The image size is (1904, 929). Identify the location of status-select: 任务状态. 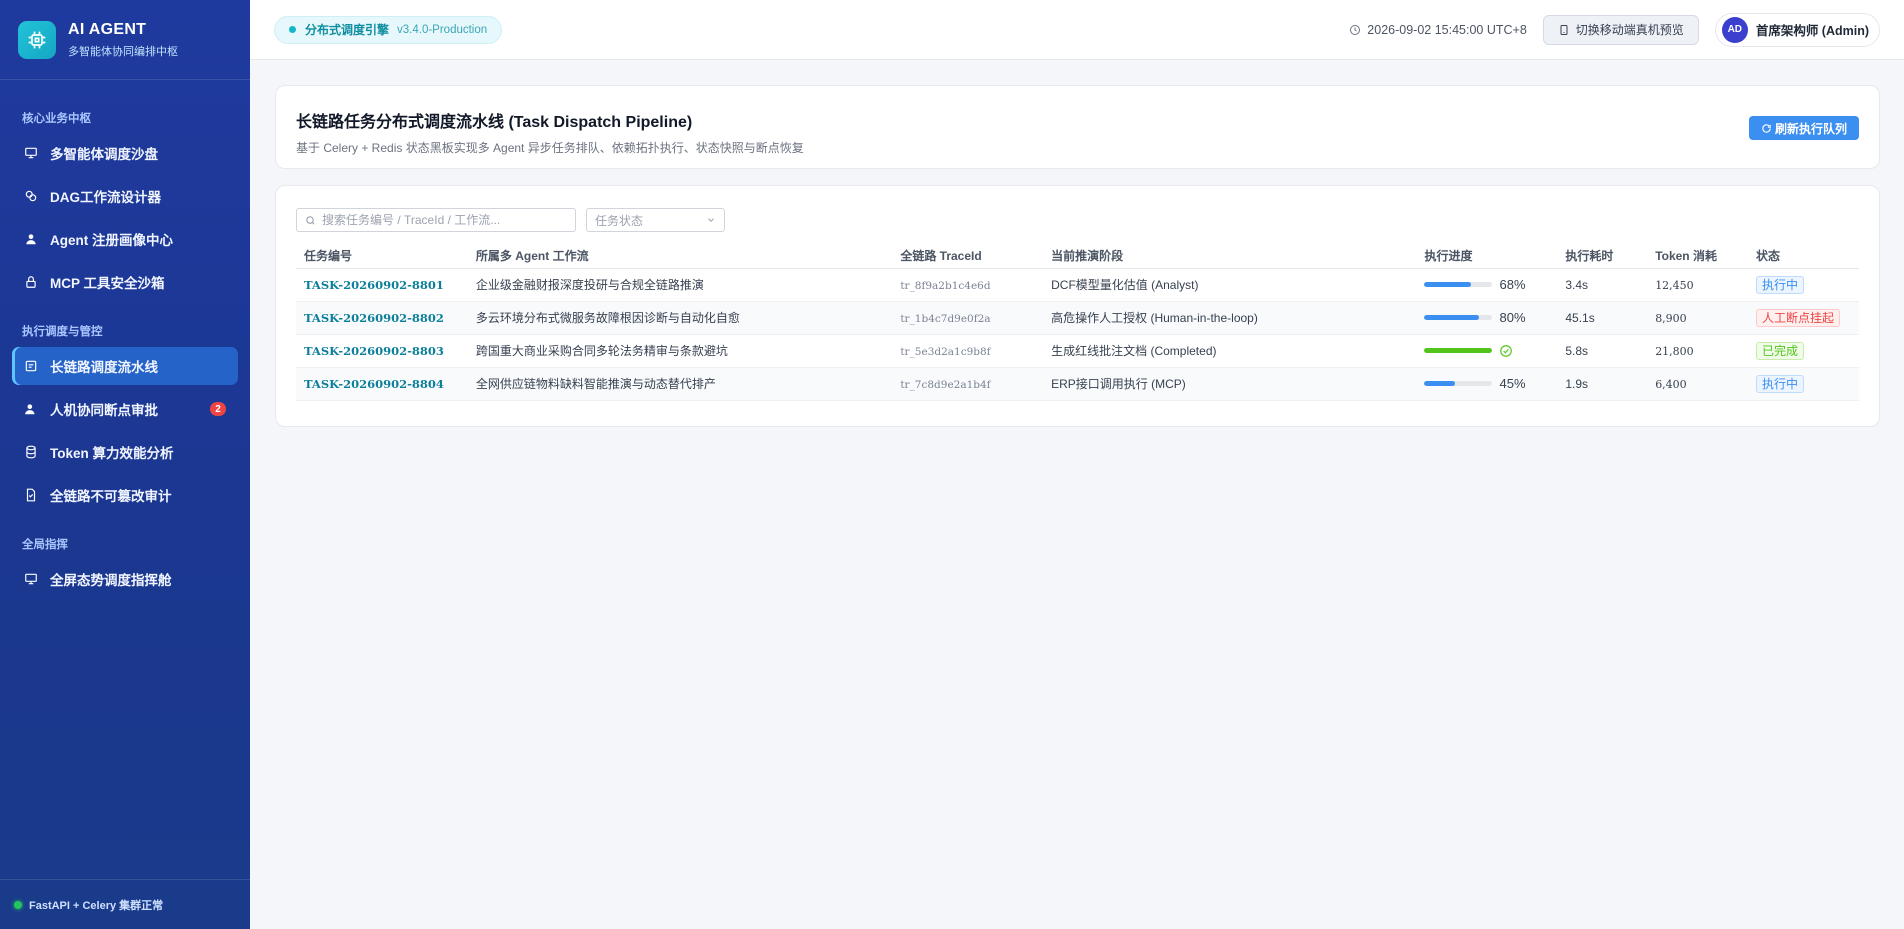
(655, 220).